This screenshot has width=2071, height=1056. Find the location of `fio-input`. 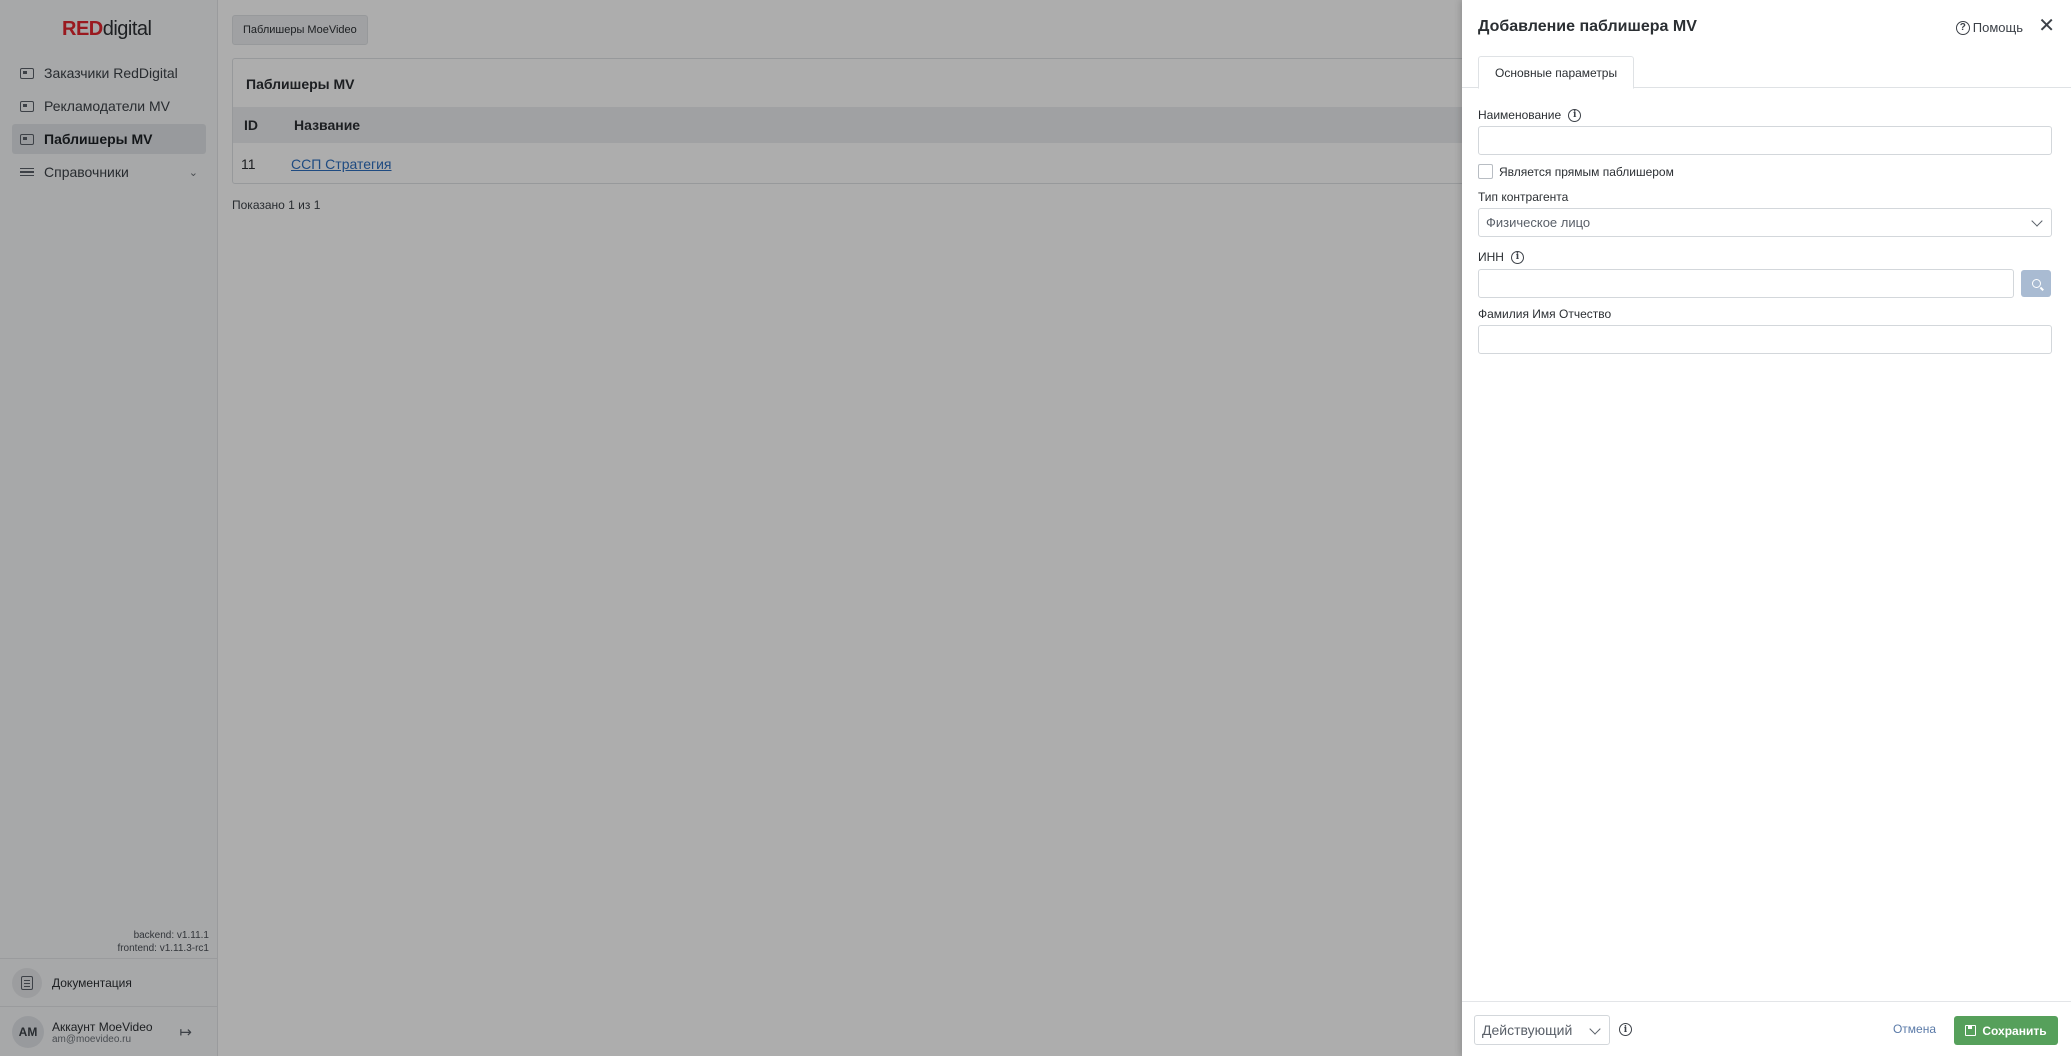

fio-input is located at coordinates (1765, 339).